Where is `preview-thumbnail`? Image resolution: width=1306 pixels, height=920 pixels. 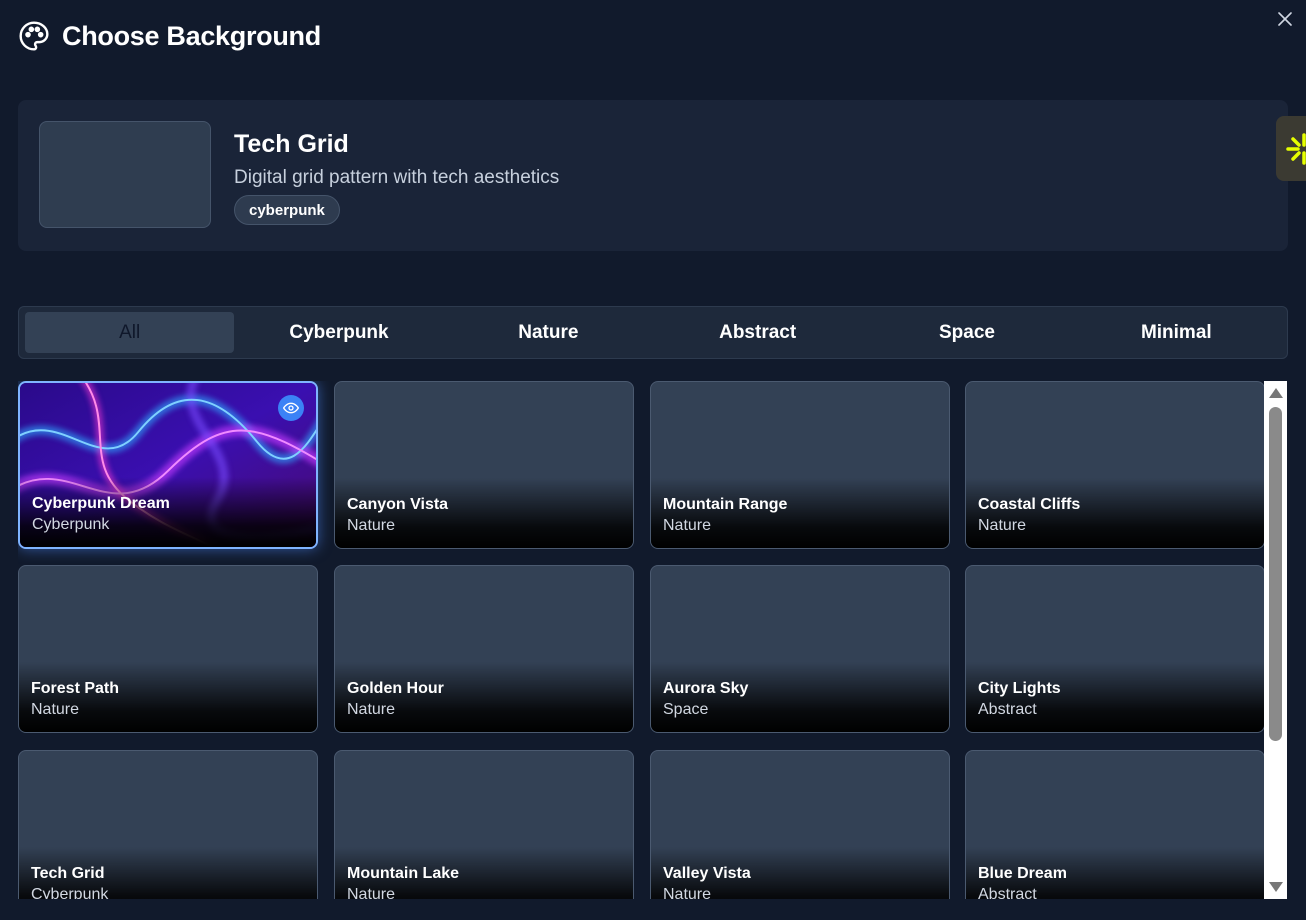 preview-thumbnail is located at coordinates (125, 174).